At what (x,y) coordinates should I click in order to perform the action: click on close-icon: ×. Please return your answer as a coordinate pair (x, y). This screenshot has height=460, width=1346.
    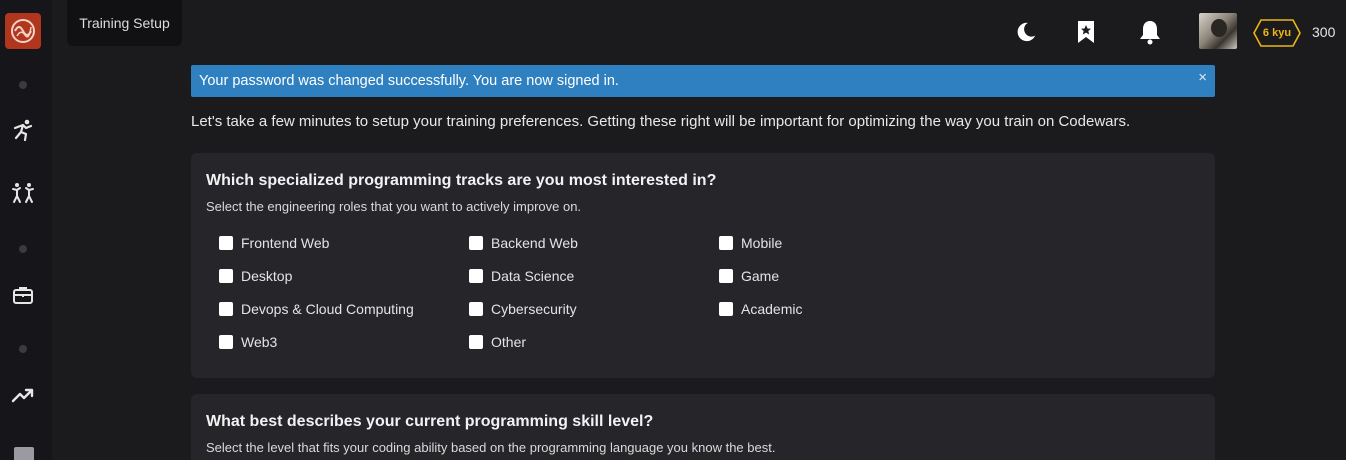
    Looking at the image, I should click on (1202, 77).